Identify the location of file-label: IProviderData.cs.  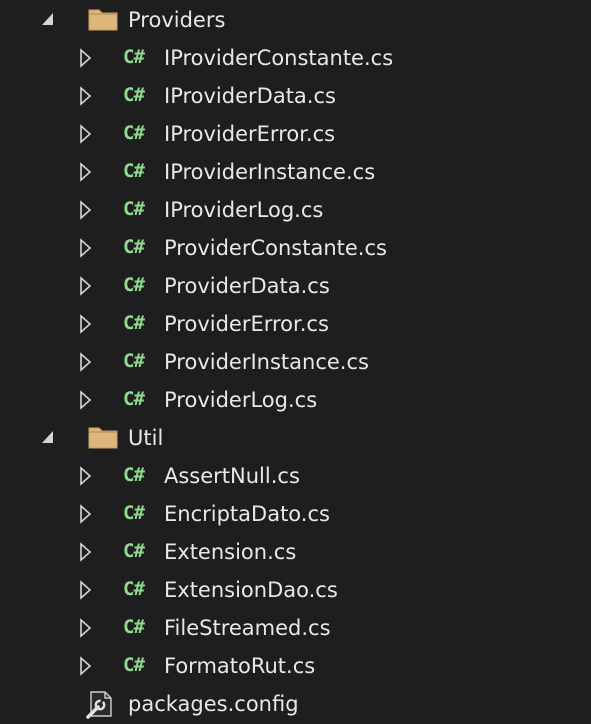
(250, 96).